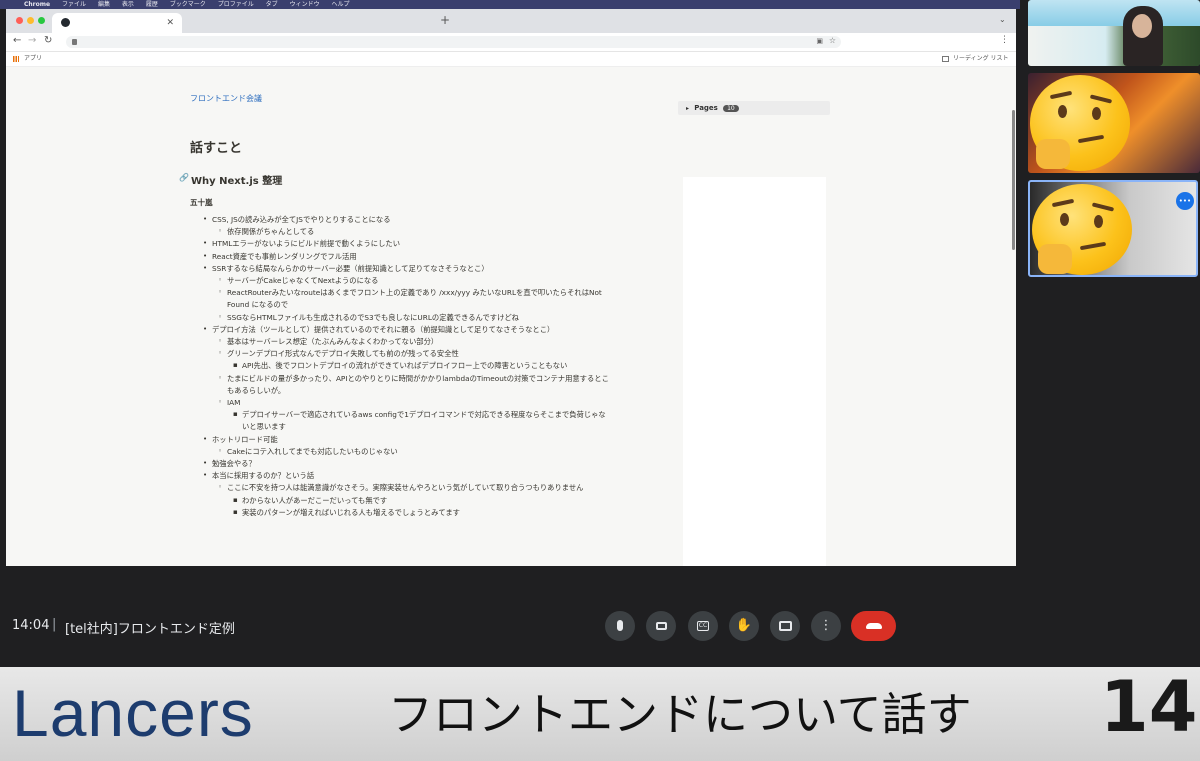  Describe the element at coordinates (257, 304) in the screenshot. I see `list-item: Found になるので` at that location.